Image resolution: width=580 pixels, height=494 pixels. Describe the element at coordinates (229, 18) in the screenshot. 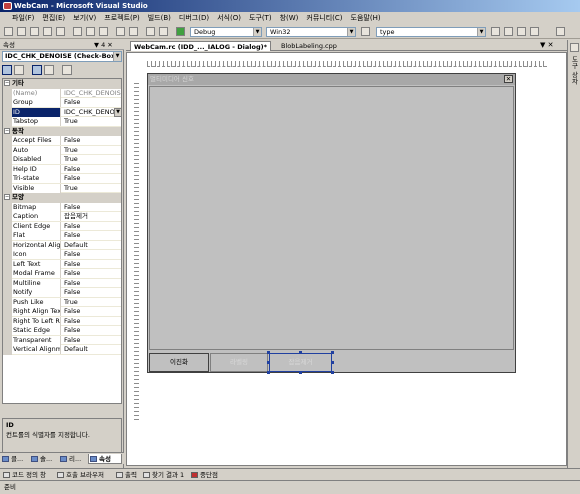

I see `menu-format: 서식(O)` at that location.